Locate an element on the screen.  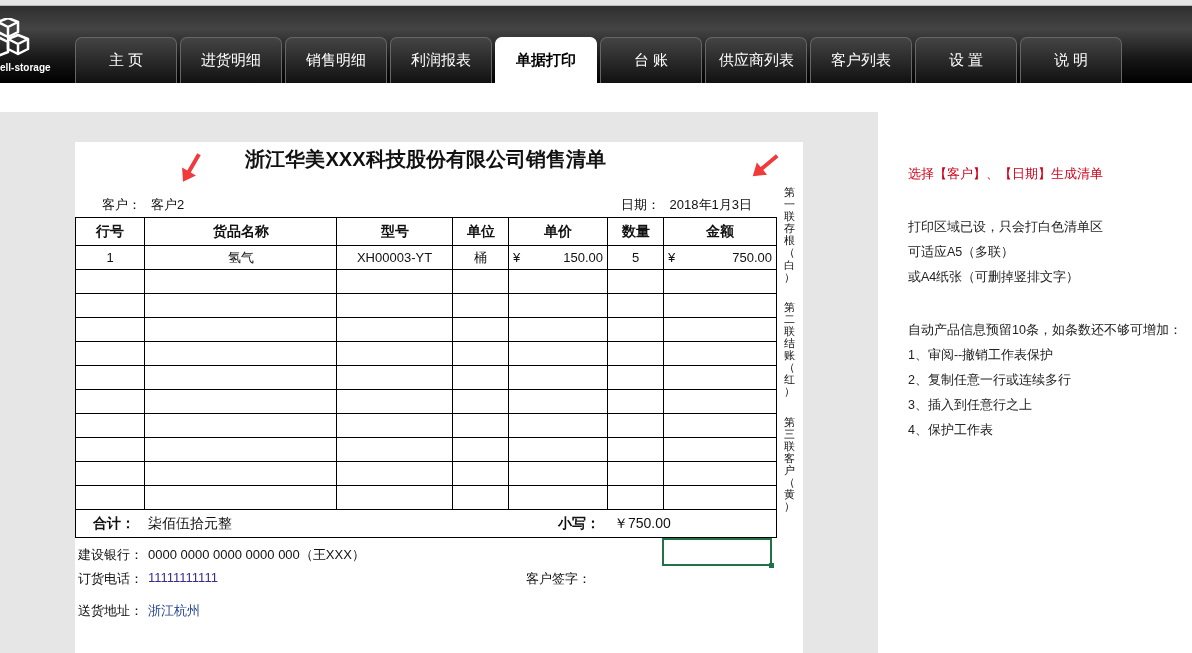
table-cell: XH00003-YT is located at coordinates (394, 257).